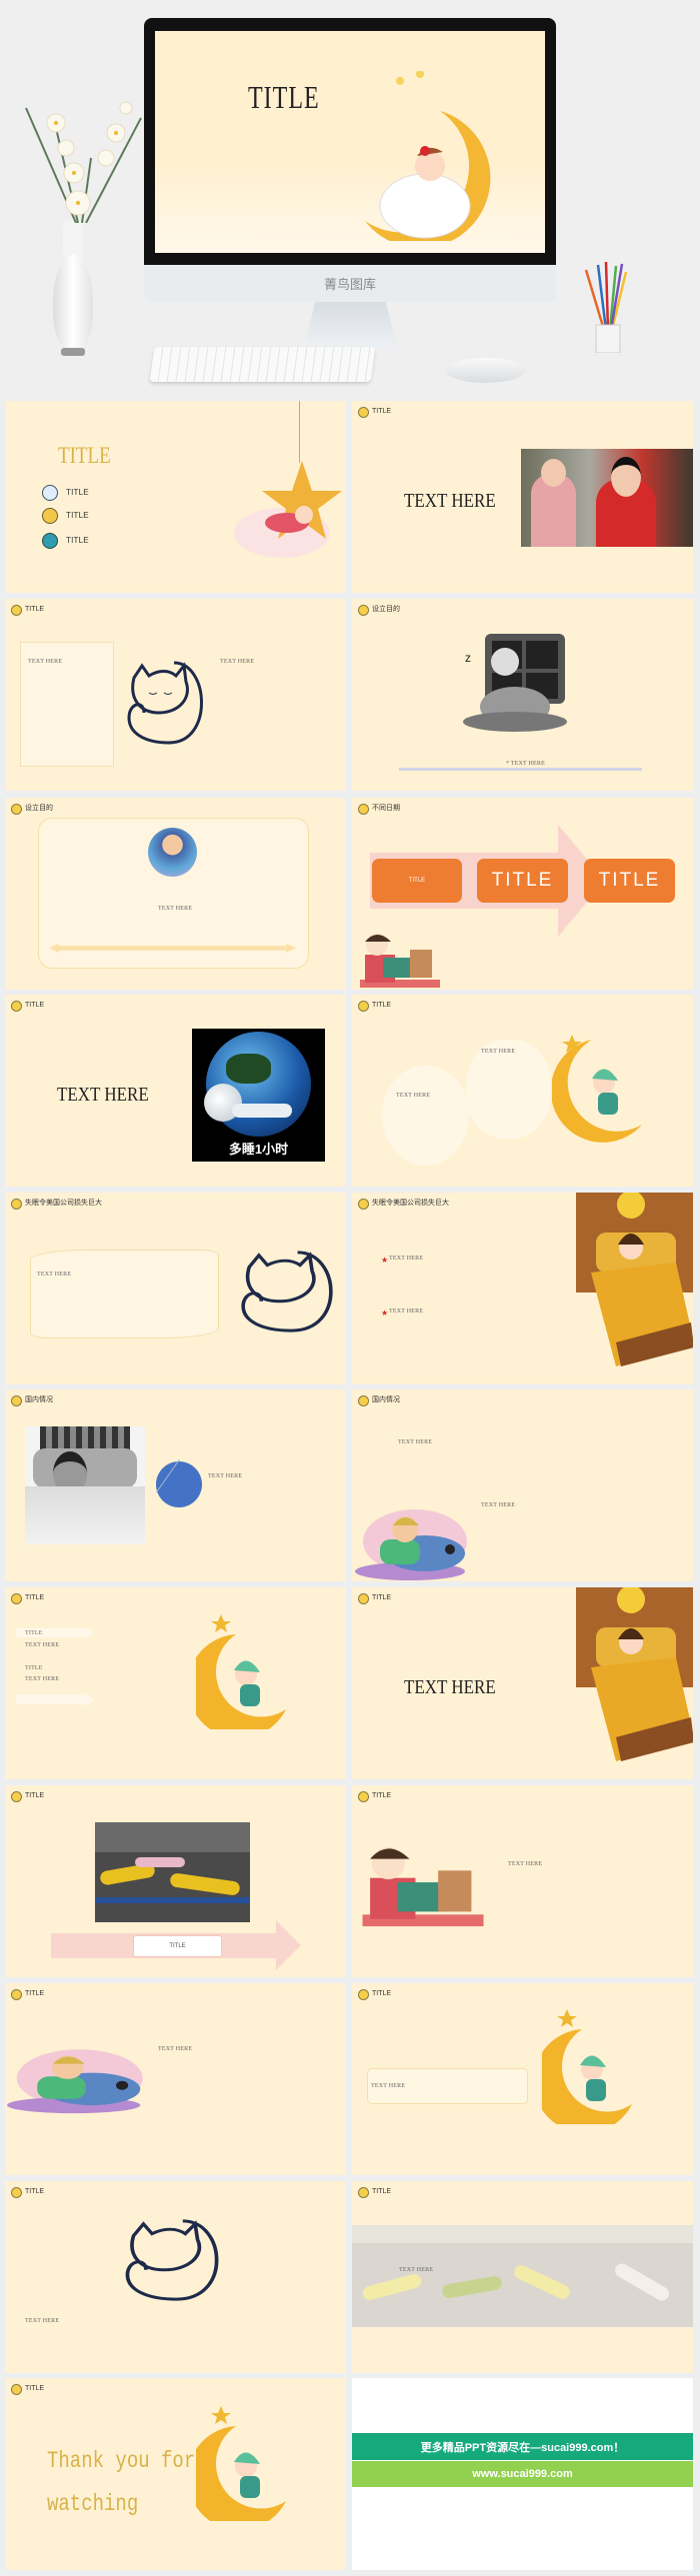 This screenshot has width=700, height=2576. Describe the element at coordinates (258, 1149) in the screenshot. I see `image-caption: 多睡1小时` at that location.